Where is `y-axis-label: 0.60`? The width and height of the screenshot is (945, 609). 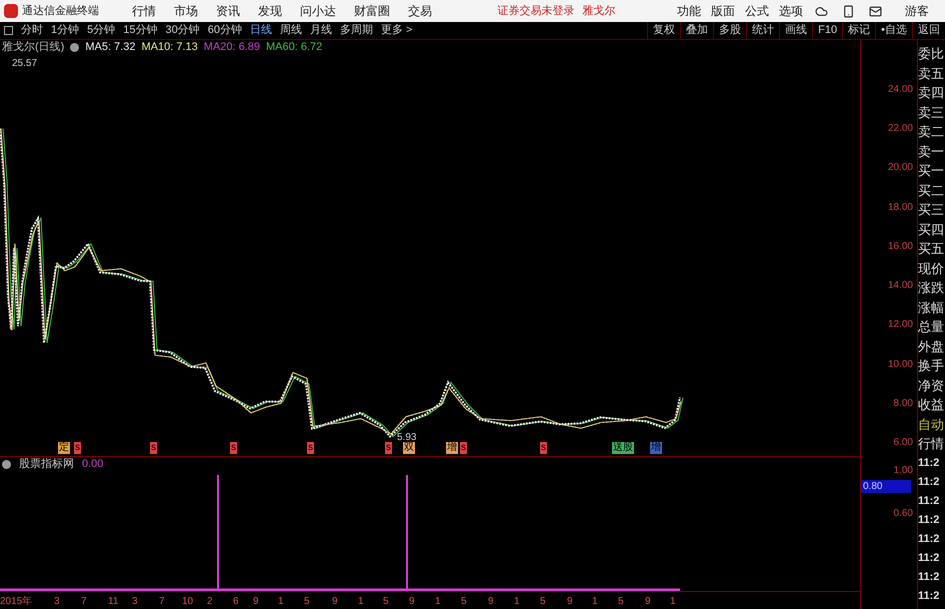 y-axis-label: 0.60 is located at coordinates (903, 514).